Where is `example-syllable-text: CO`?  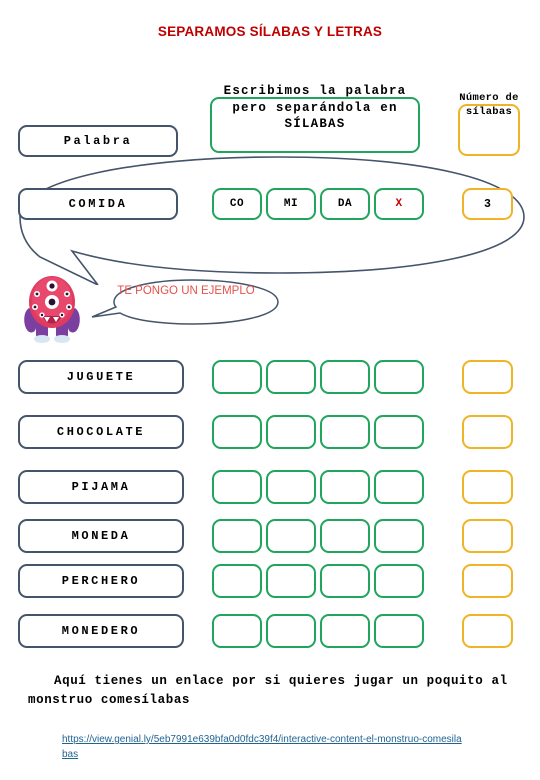
example-syllable-text: CO is located at coordinates (237, 204).